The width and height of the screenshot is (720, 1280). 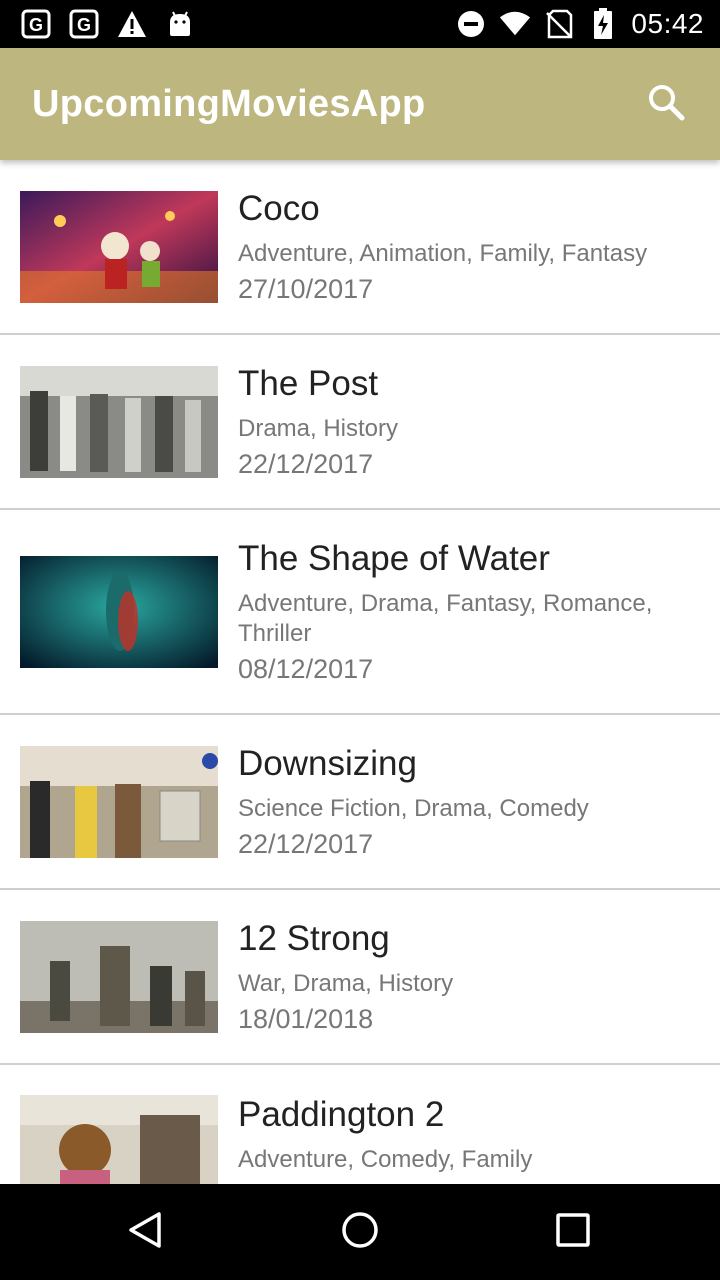 What do you see at coordinates (413, 808) in the screenshot?
I see `movie-genres: Science Fiction, Drama, Comedy` at bounding box center [413, 808].